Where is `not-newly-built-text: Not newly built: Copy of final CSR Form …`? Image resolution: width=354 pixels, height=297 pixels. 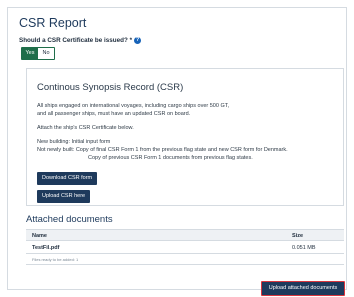 not-newly-built-text: Not newly built: Copy of final CSR Form … is located at coordinates (162, 150).